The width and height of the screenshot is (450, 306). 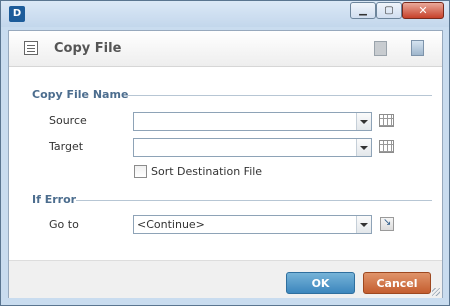 What do you see at coordinates (397, 283) in the screenshot?
I see `cancel-button: Cancel` at bounding box center [397, 283].